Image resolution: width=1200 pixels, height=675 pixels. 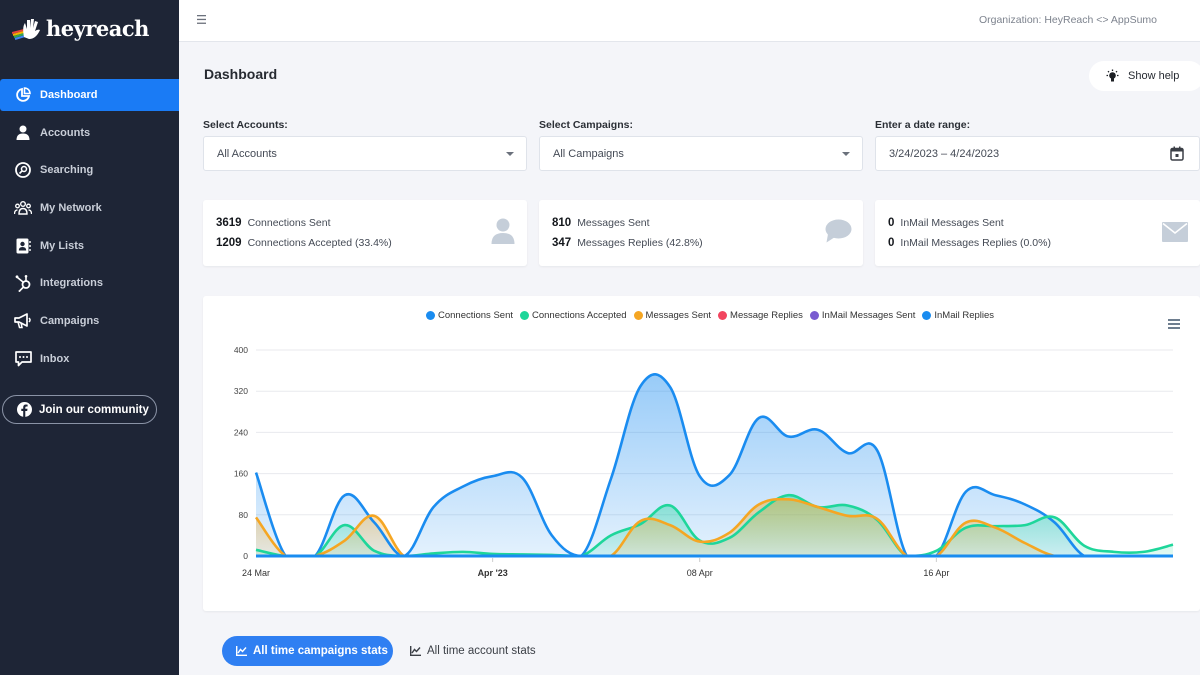 I want to click on account-stats-label: All time account stats, so click(x=481, y=651).